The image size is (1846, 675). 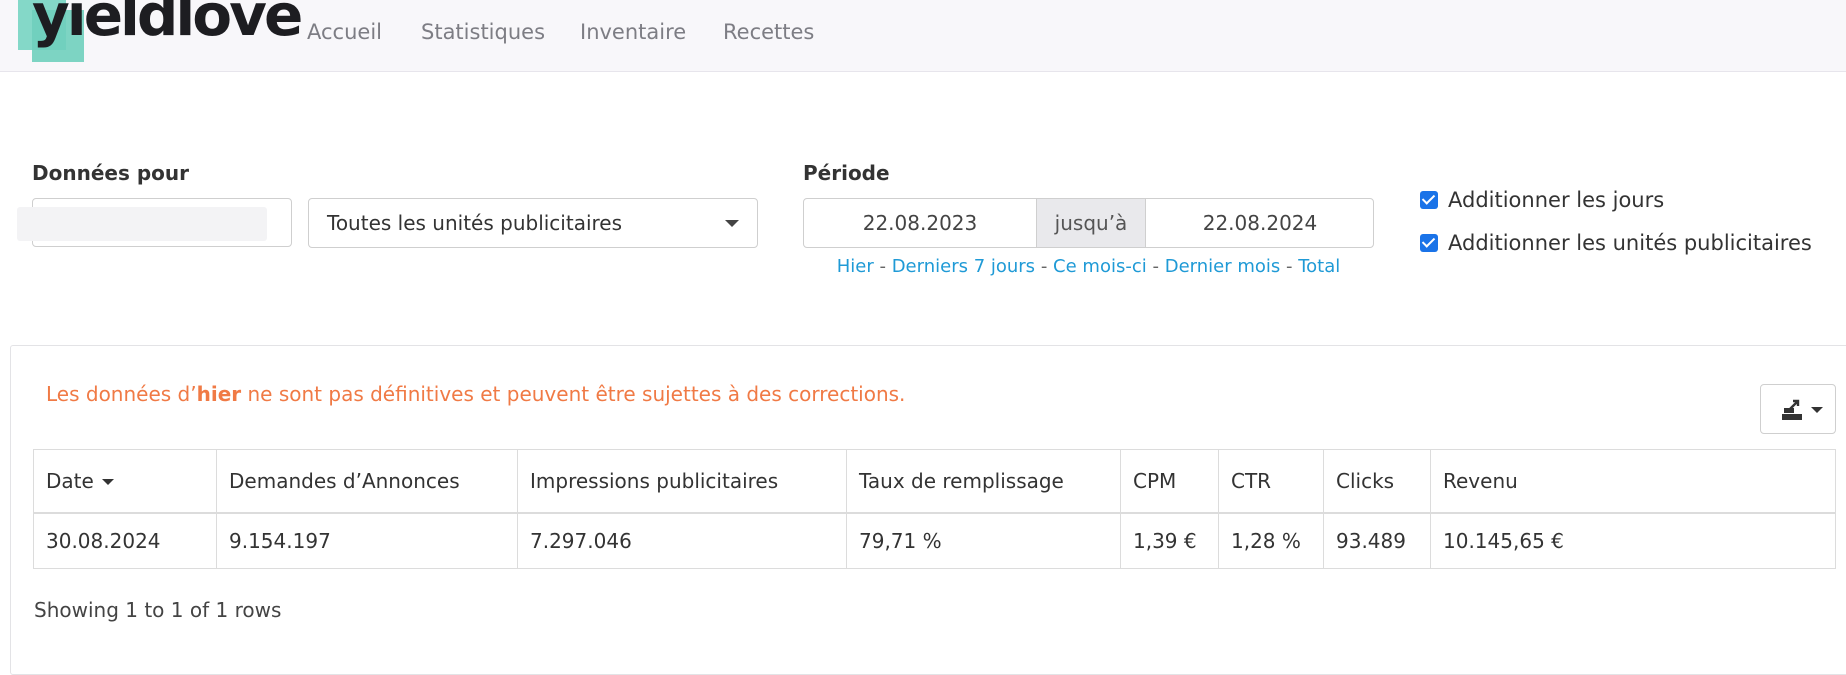 I want to click on col-header-fill-rate: Taux de remplissage, so click(x=983, y=481).